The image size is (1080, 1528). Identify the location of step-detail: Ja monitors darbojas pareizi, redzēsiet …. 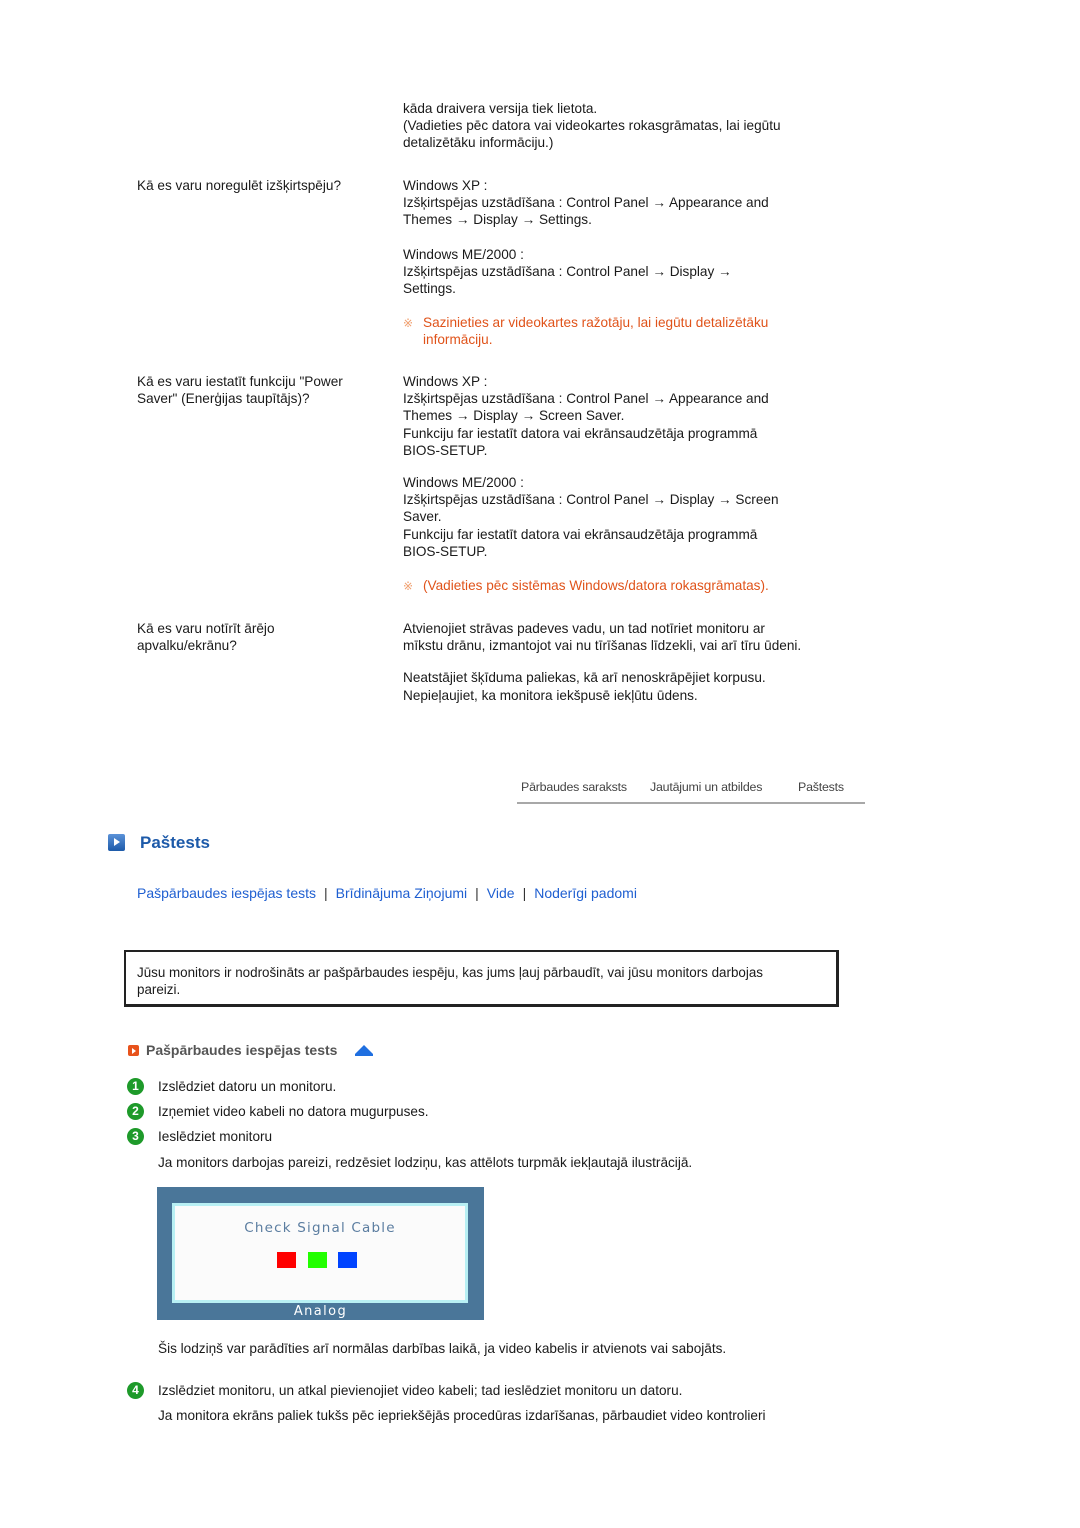
(425, 1162).